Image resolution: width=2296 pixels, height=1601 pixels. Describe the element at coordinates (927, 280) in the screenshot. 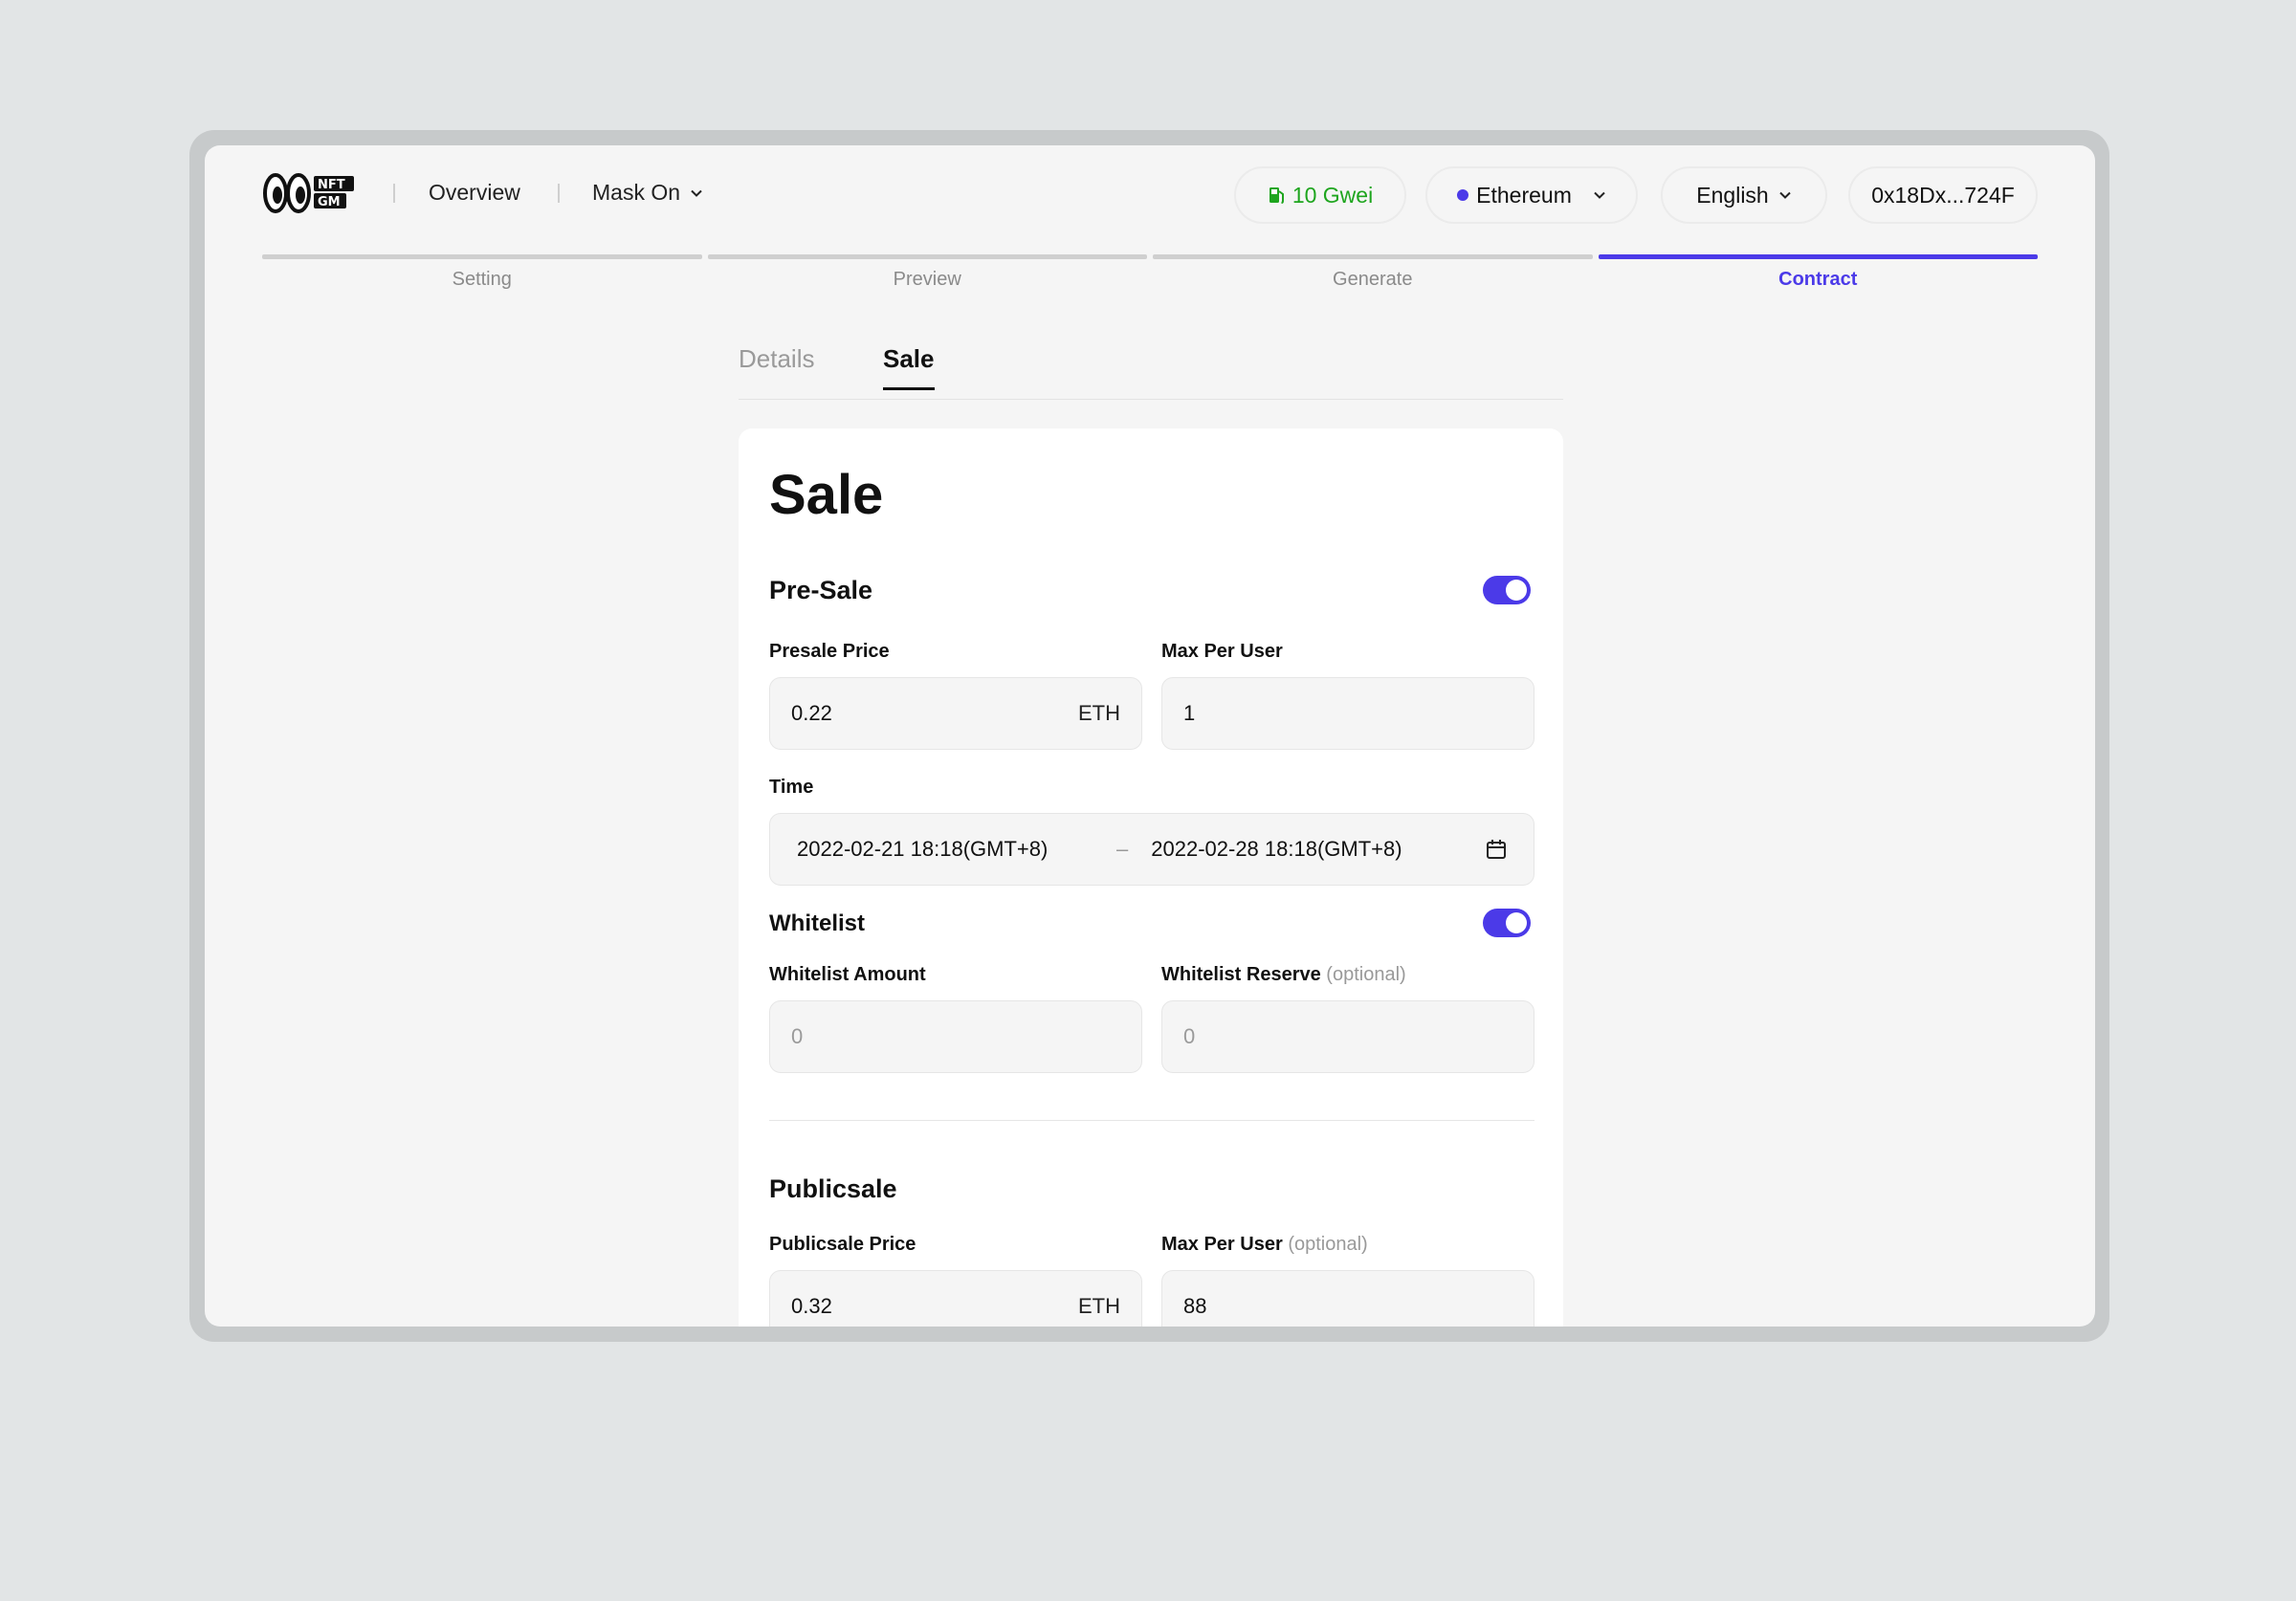

I see `step-label: Preview` at that location.